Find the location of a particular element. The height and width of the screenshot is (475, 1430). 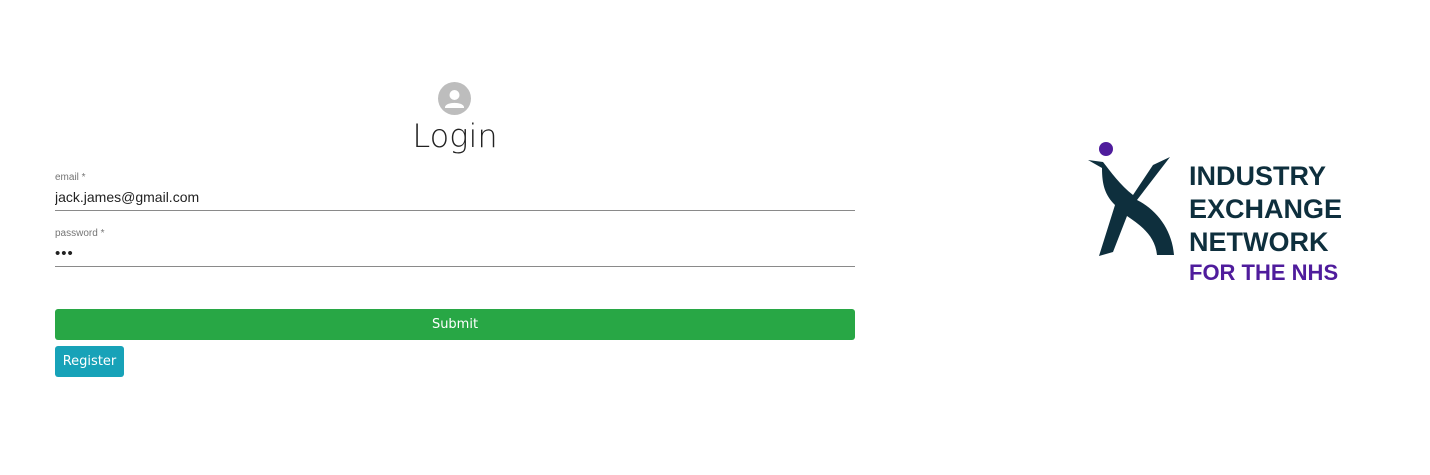

password-label: password * is located at coordinates (80, 233).